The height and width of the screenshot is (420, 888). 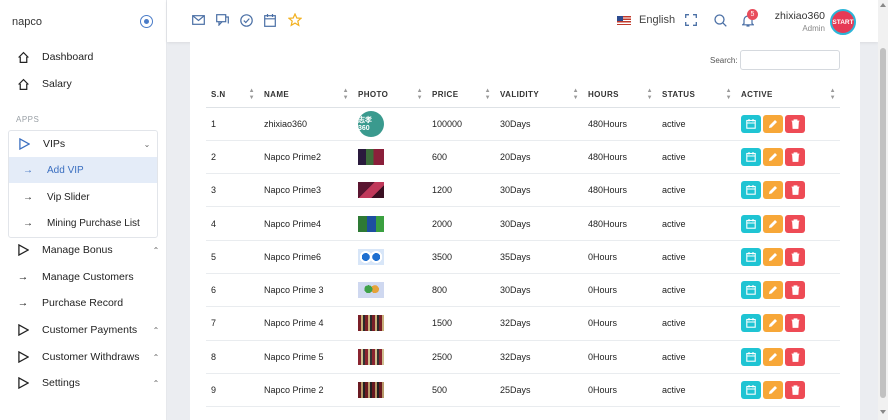 What do you see at coordinates (83, 57) in the screenshot?
I see `sidebar-item-dashboard: Dashboard` at bounding box center [83, 57].